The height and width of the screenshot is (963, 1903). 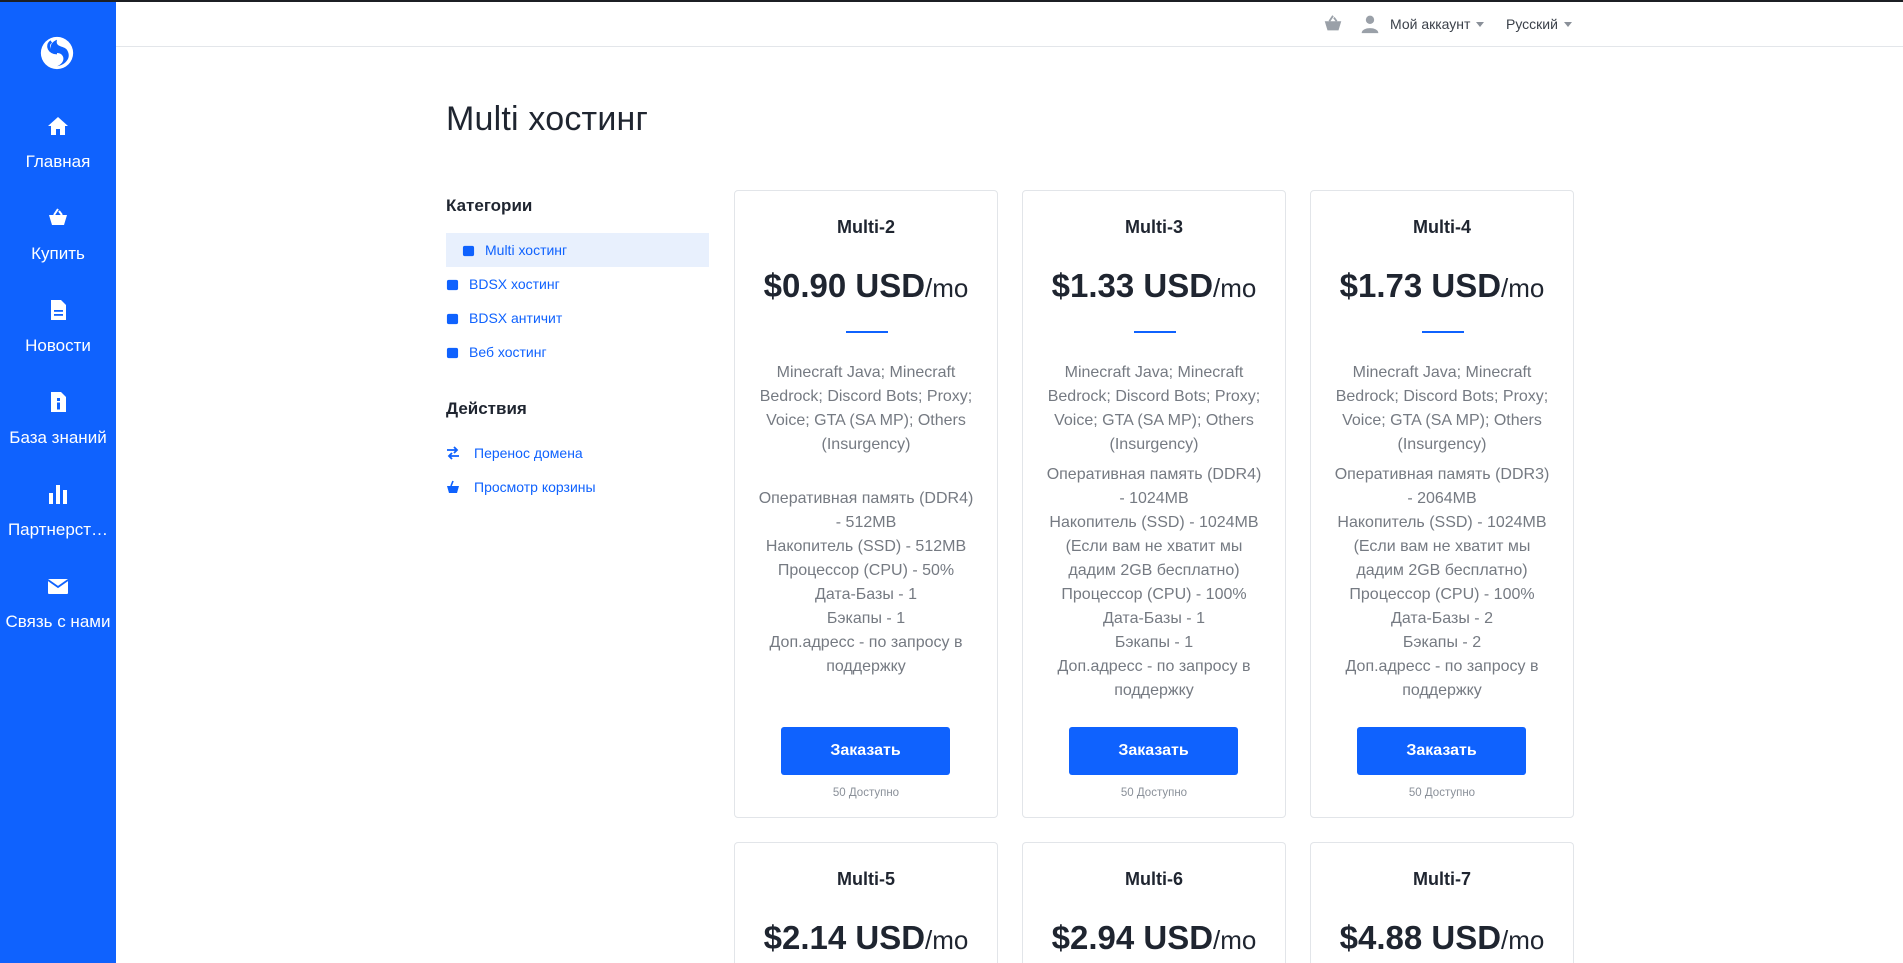 What do you see at coordinates (58, 437) in the screenshot?
I see `sidebar-item-label: База знаний` at bounding box center [58, 437].